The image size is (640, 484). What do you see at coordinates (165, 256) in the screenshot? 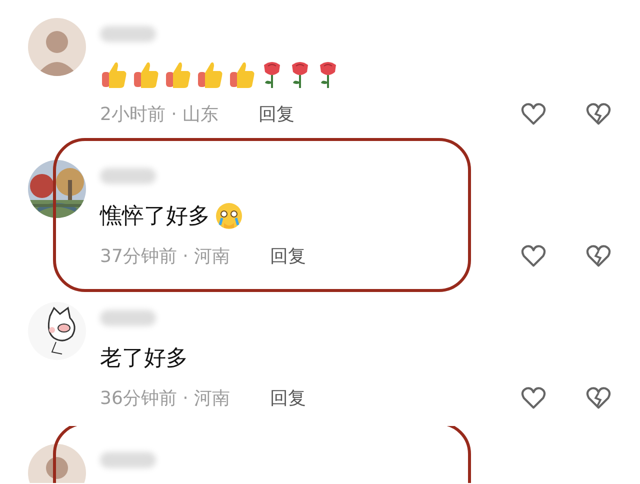
I see `comment-time: 37分钟前 · 河南` at bounding box center [165, 256].